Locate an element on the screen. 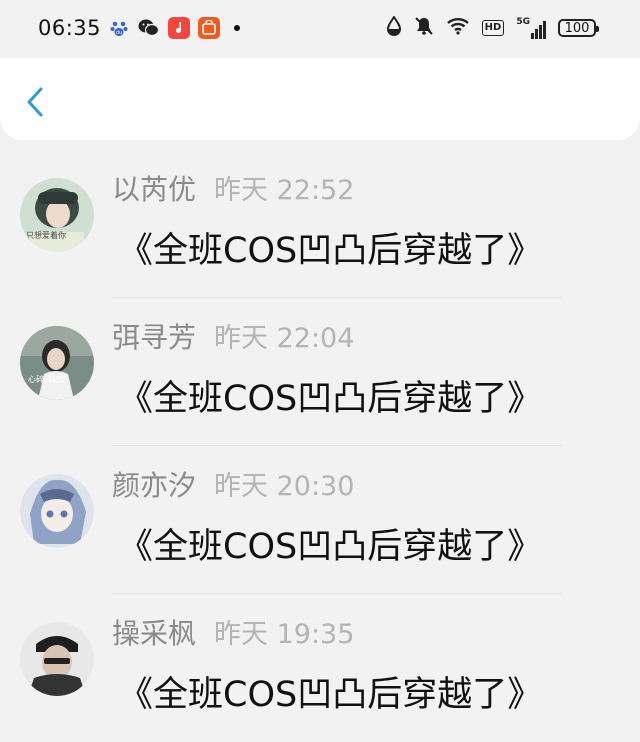 This screenshot has height=742, width=640. comment-meta: 弭寻芳 昨天 22:04 is located at coordinates (233, 336).